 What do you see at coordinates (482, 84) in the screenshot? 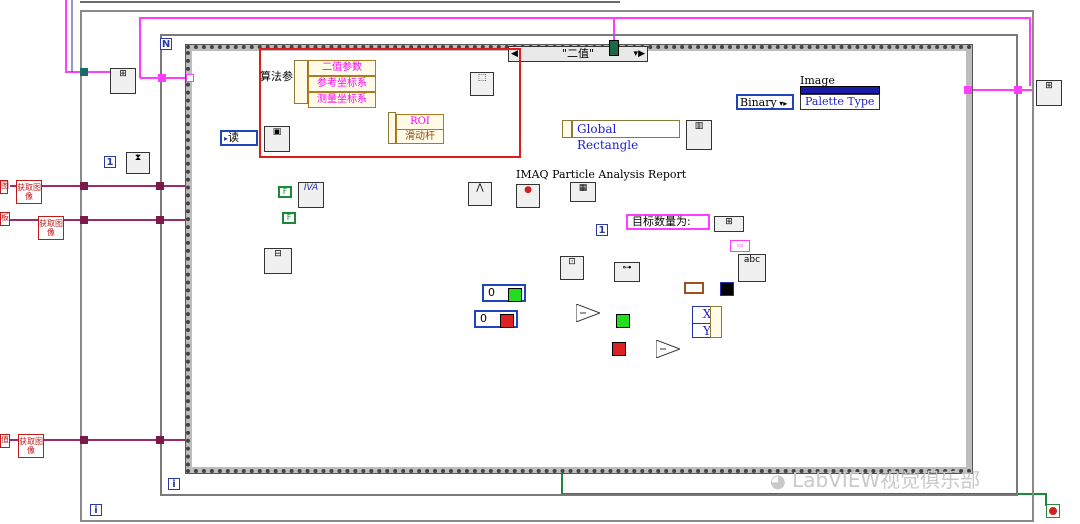
I see `set-roi-vi-icon: ⬚` at bounding box center [482, 84].